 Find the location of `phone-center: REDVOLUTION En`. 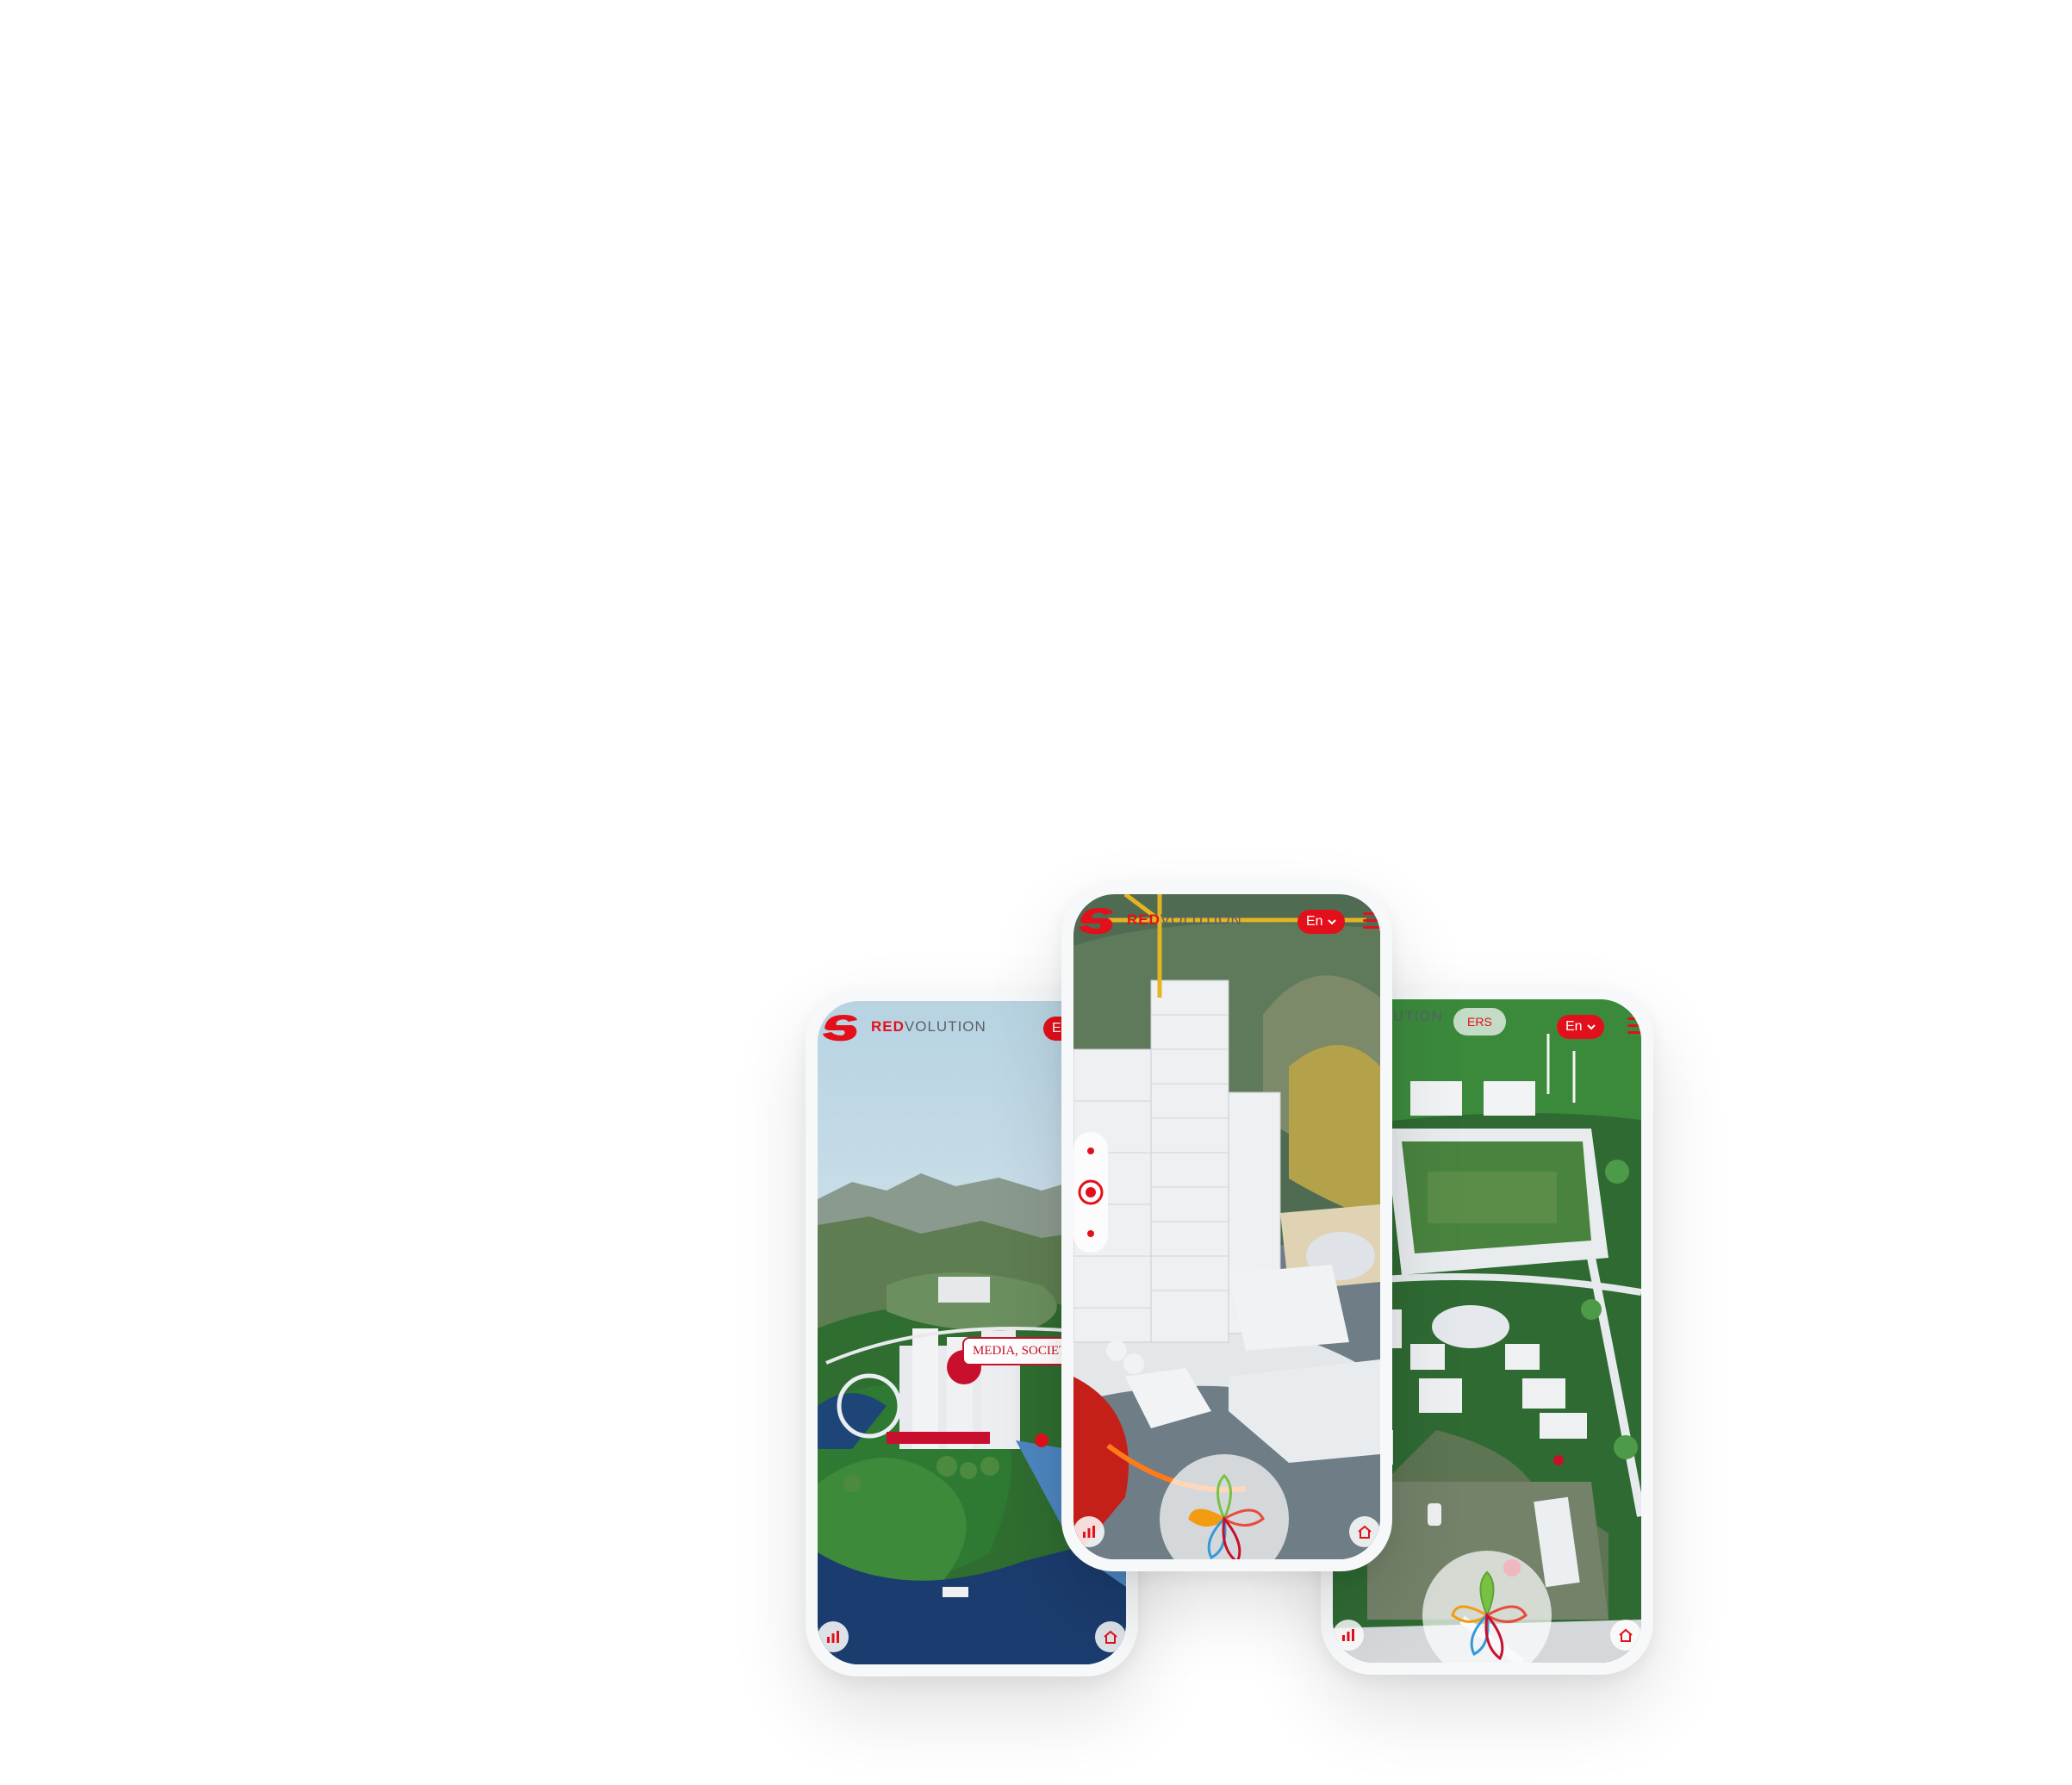

phone-center: REDVOLUTION En is located at coordinates (1227, 1226).